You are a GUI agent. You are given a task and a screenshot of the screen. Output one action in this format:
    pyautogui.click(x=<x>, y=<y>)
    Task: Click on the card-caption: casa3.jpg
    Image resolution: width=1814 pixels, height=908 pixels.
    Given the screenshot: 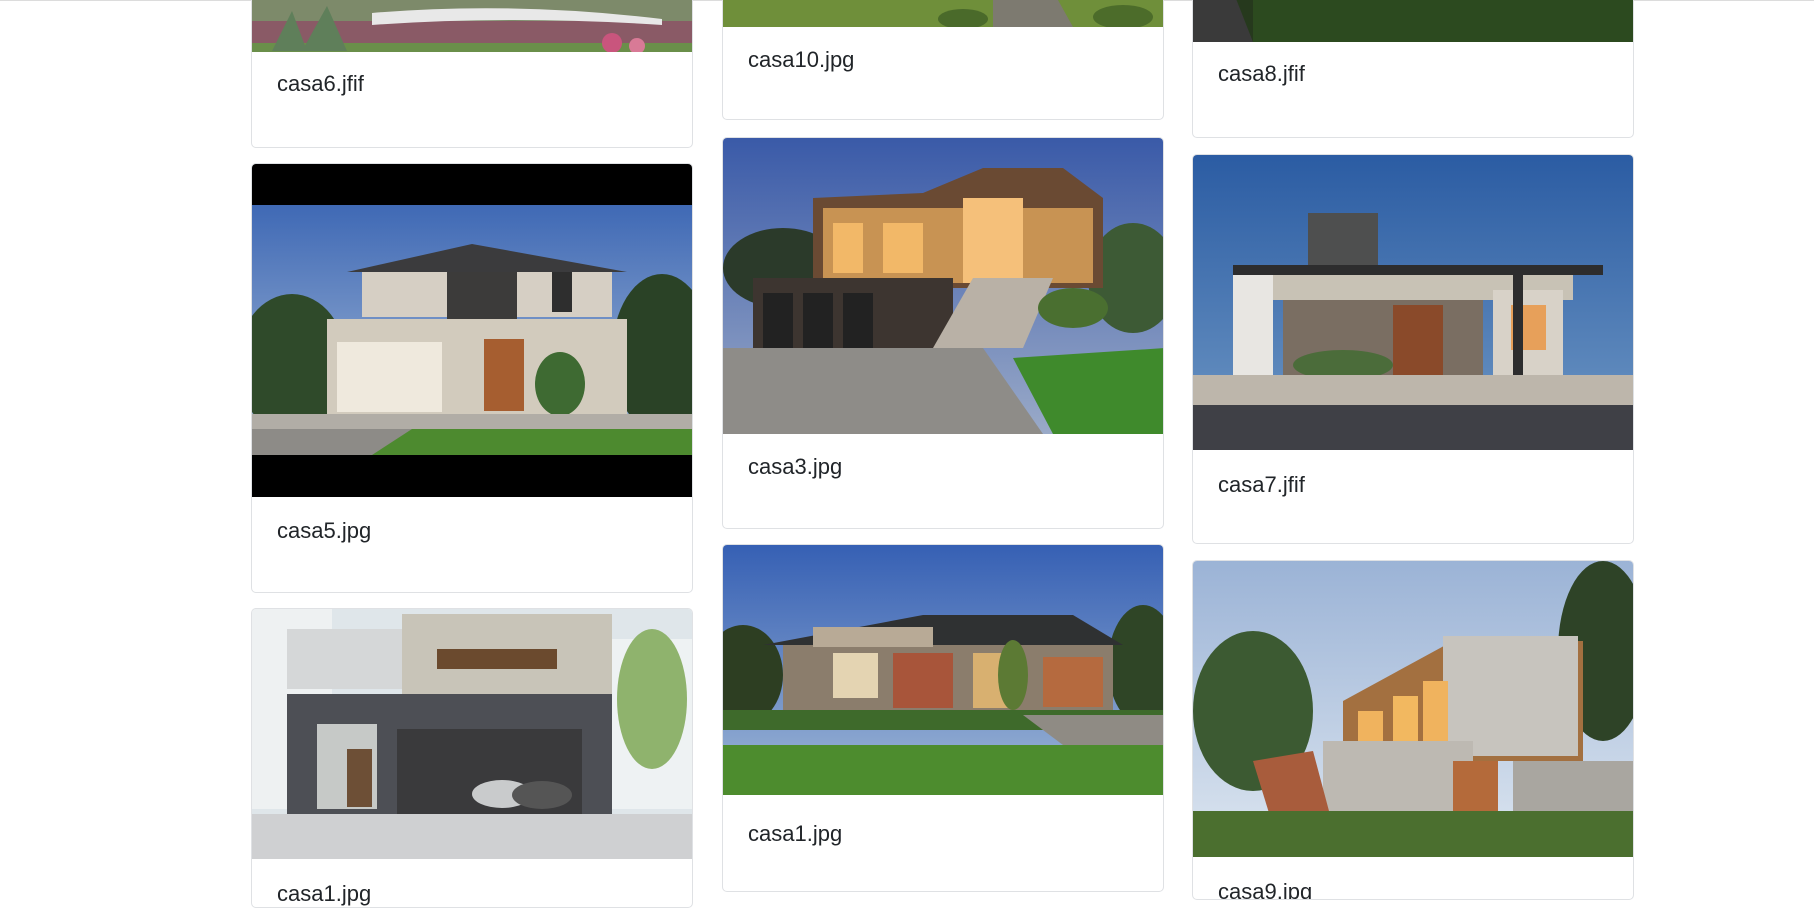 What is the action you would take?
    pyautogui.click(x=795, y=466)
    